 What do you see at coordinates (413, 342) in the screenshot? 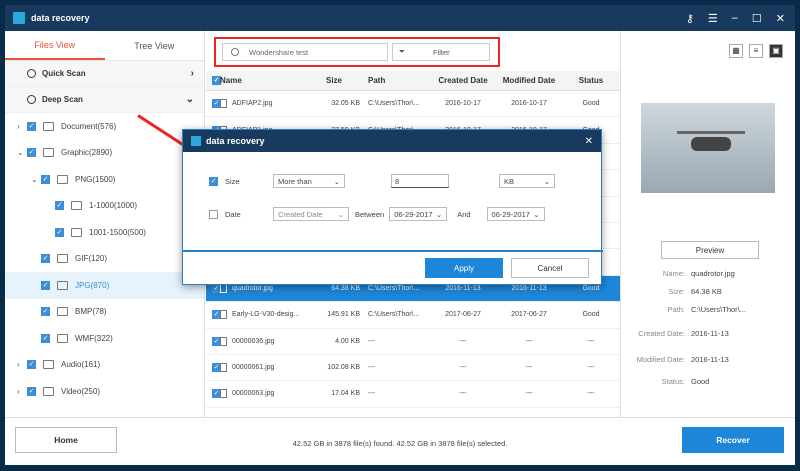
I see `table-row: ✓ 00000036.jpg 4.00 KB --- --- --- ---` at bounding box center [413, 342].